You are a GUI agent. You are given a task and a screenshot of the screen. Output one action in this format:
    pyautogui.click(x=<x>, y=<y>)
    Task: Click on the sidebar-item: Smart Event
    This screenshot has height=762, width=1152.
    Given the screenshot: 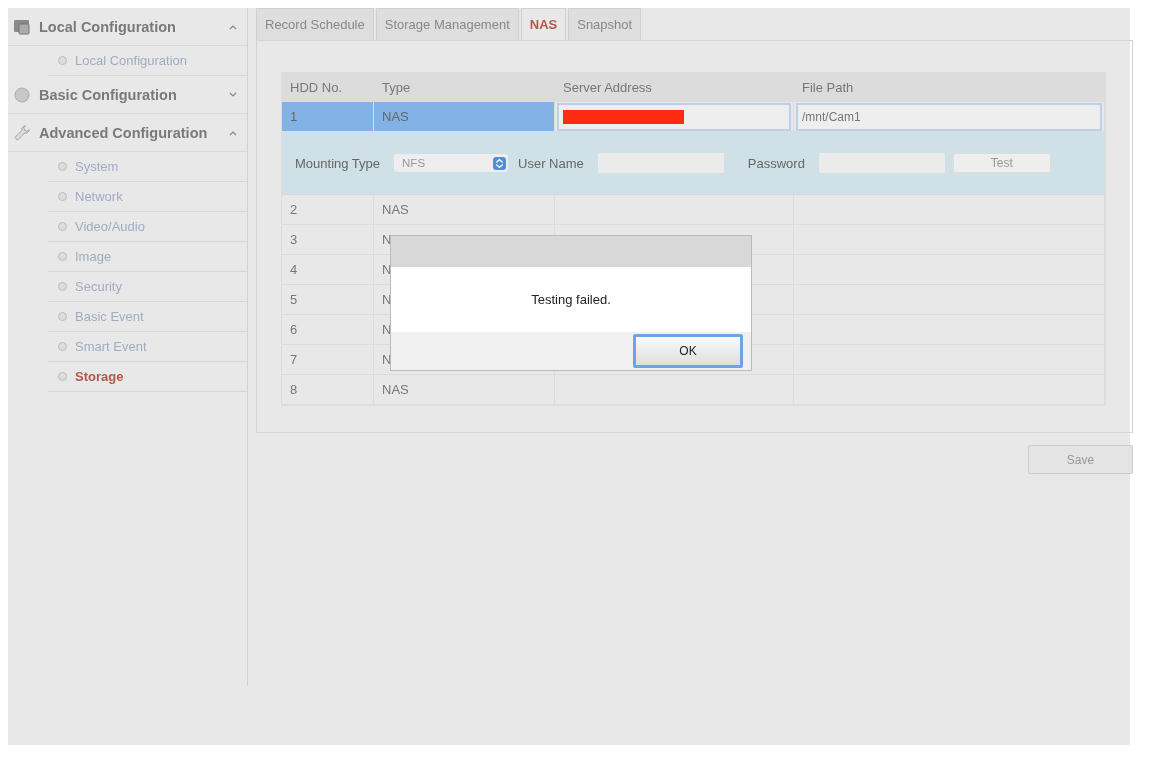 What is the action you would take?
    pyautogui.click(x=147, y=347)
    